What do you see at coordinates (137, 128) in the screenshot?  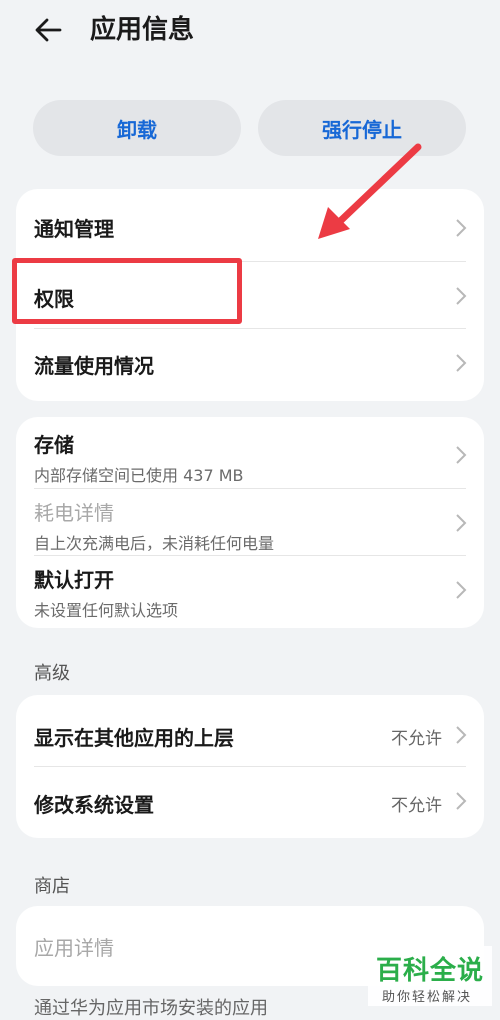 I see `uninstall-button: 卸载` at bounding box center [137, 128].